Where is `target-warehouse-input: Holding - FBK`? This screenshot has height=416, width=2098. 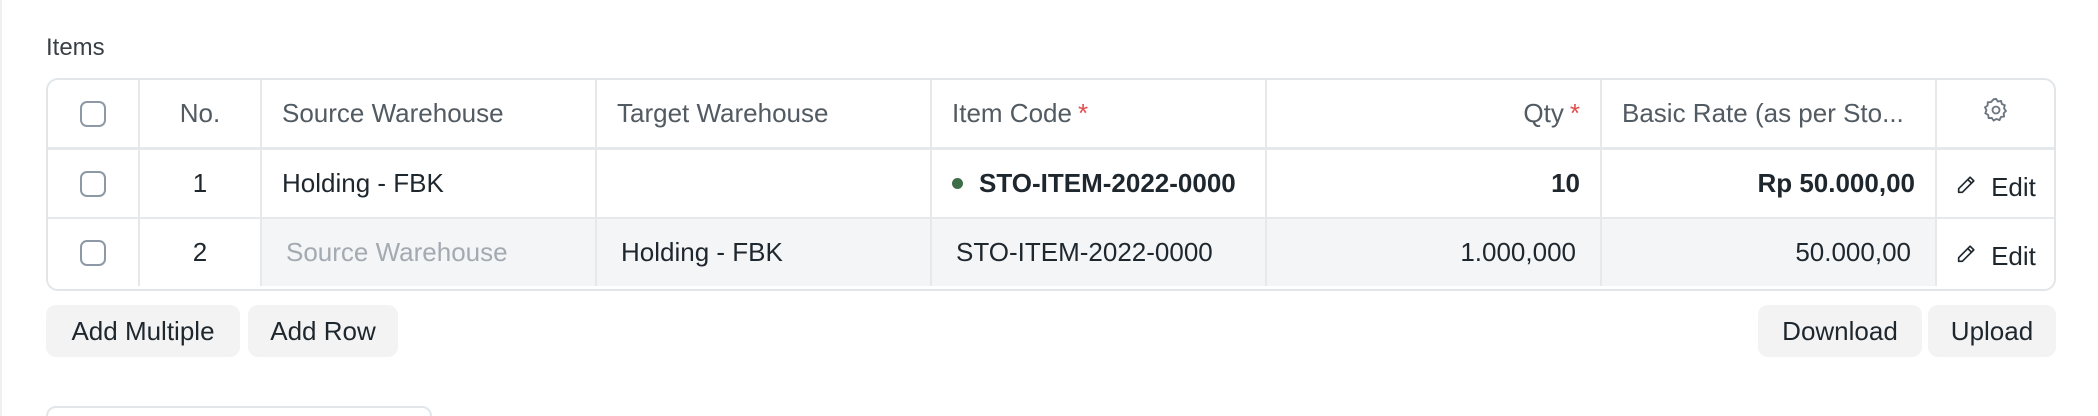
target-warehouse-input: Holding - FBK is located at coordinates (764, 252).